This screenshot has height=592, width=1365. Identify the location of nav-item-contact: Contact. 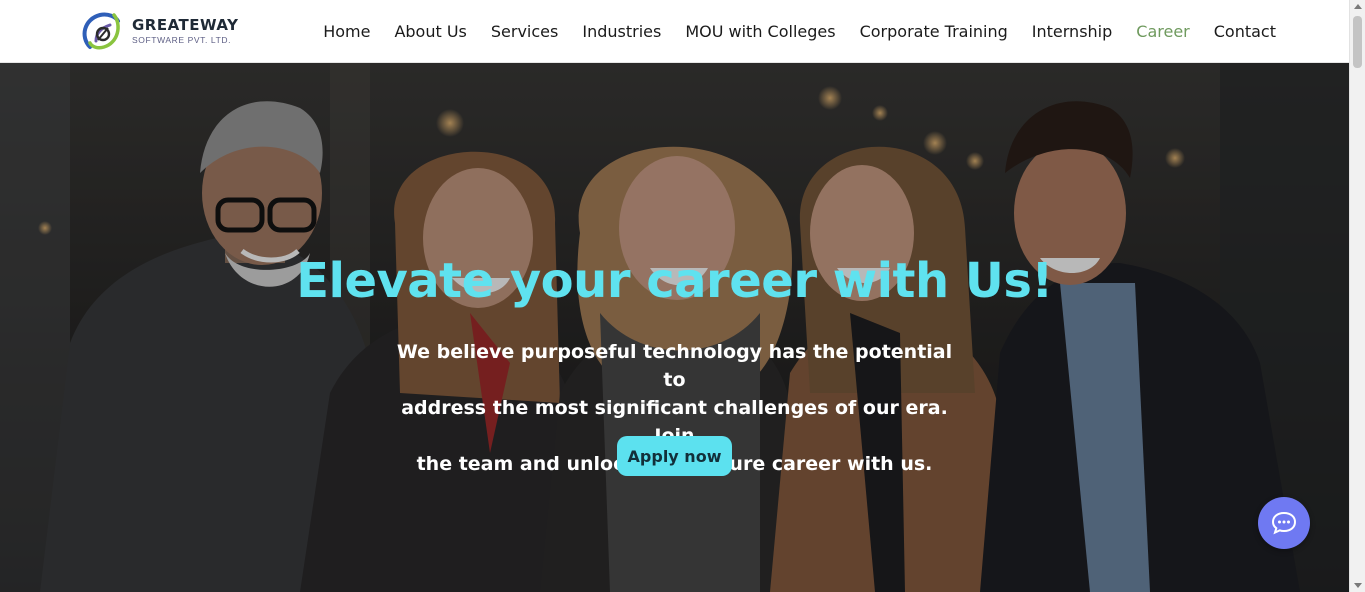
(1245, 31).